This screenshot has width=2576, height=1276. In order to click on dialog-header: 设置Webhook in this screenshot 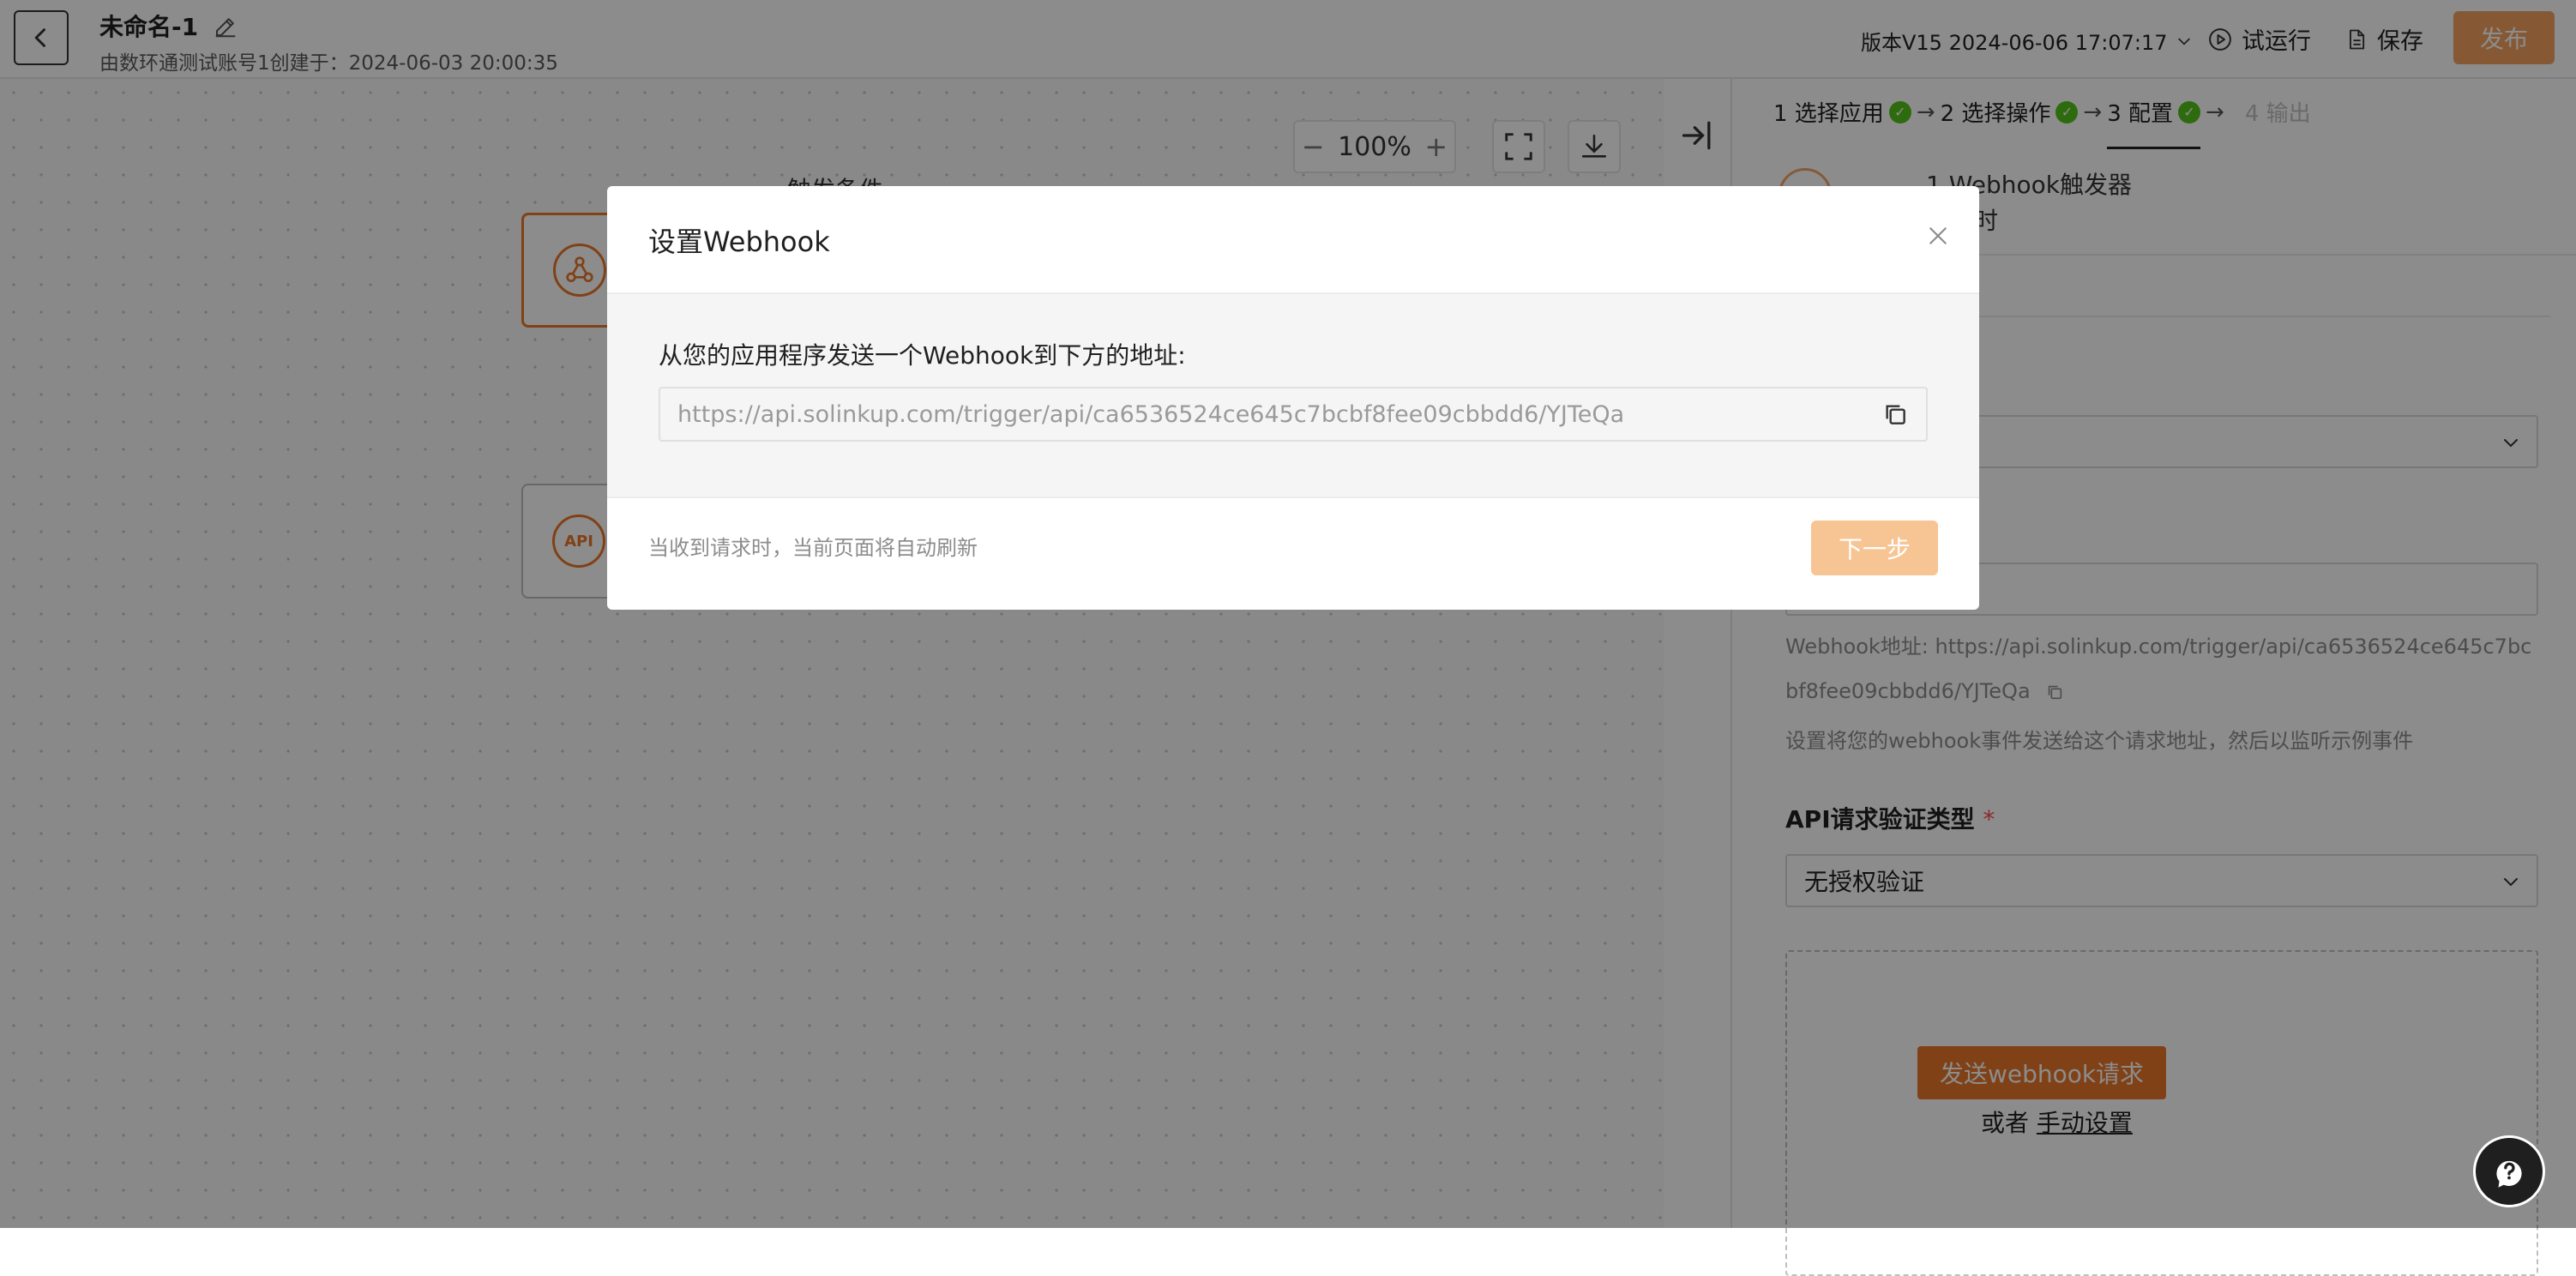, I will do `click(1293, 240)`.